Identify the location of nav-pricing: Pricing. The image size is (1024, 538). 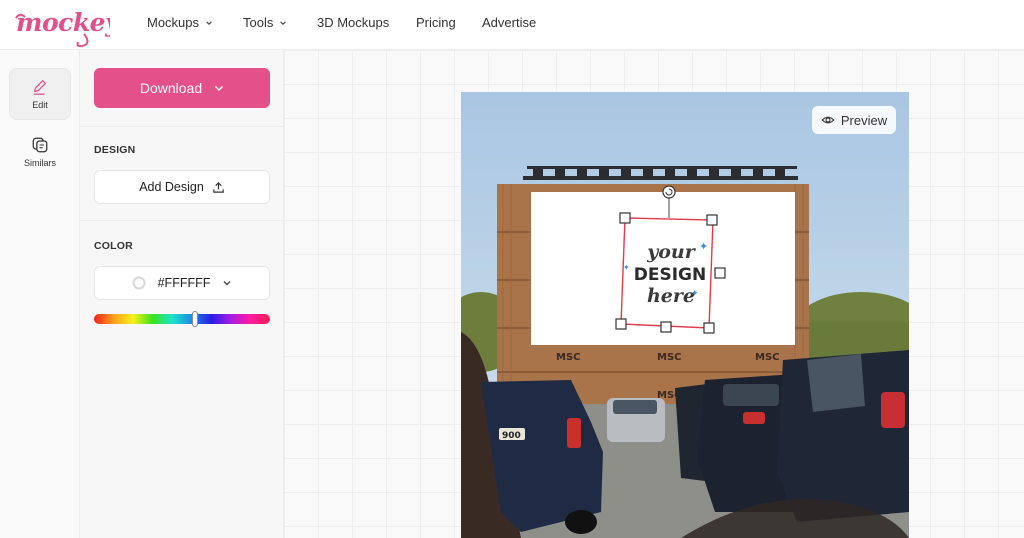
(436, 22).